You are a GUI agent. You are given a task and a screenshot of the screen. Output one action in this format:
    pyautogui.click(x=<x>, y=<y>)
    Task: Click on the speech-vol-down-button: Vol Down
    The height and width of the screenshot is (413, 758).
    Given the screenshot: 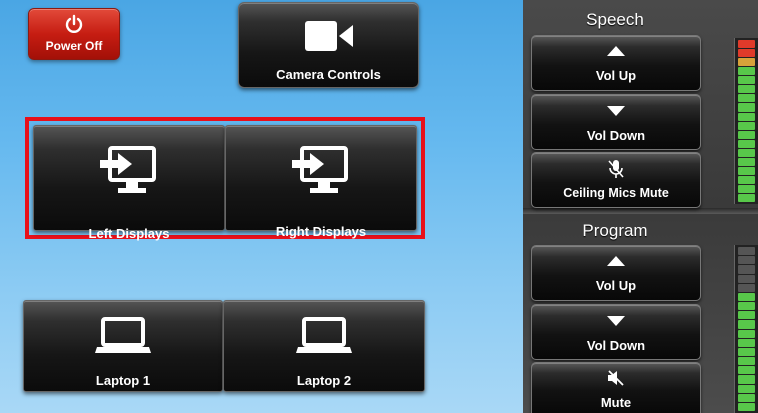 What is the action you would take?
    pyautogui.click(x=616, y=122)
    